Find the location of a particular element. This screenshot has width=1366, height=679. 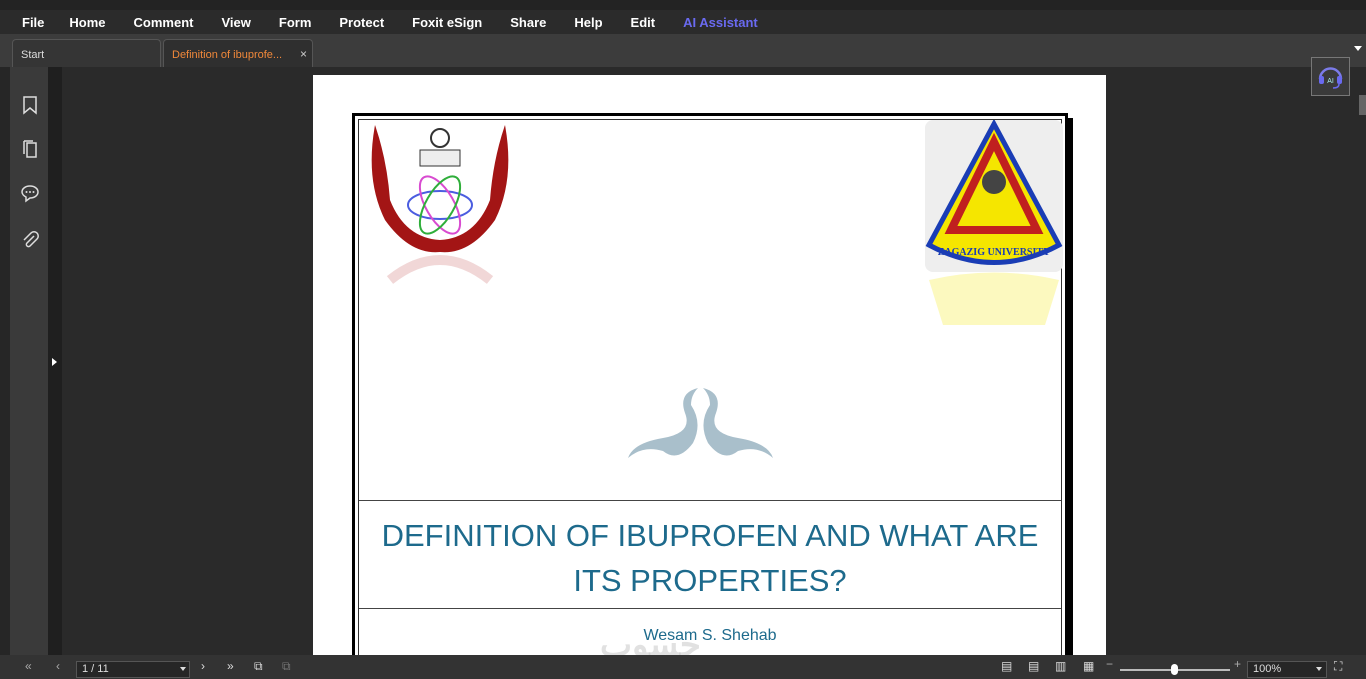

zoom-value: 100% is located at coordinates (1267, 669).